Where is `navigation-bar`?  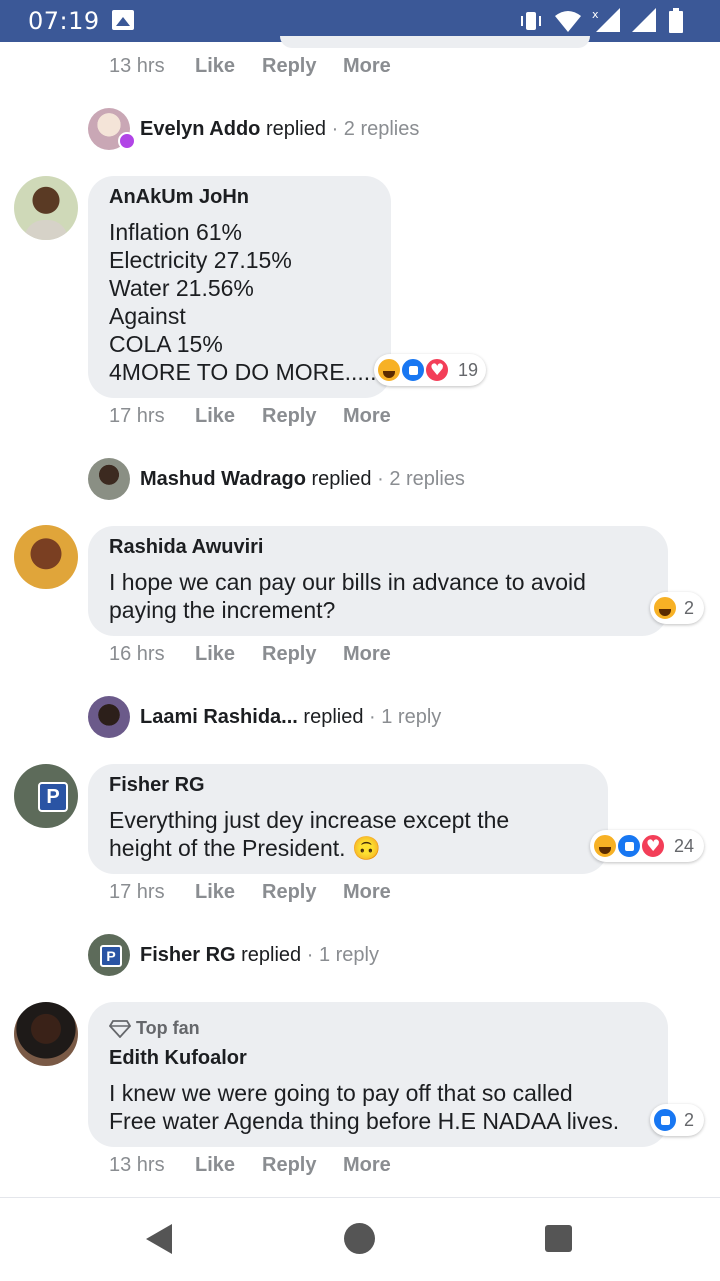
navigation-bar is located at coordinates (360, 1239).